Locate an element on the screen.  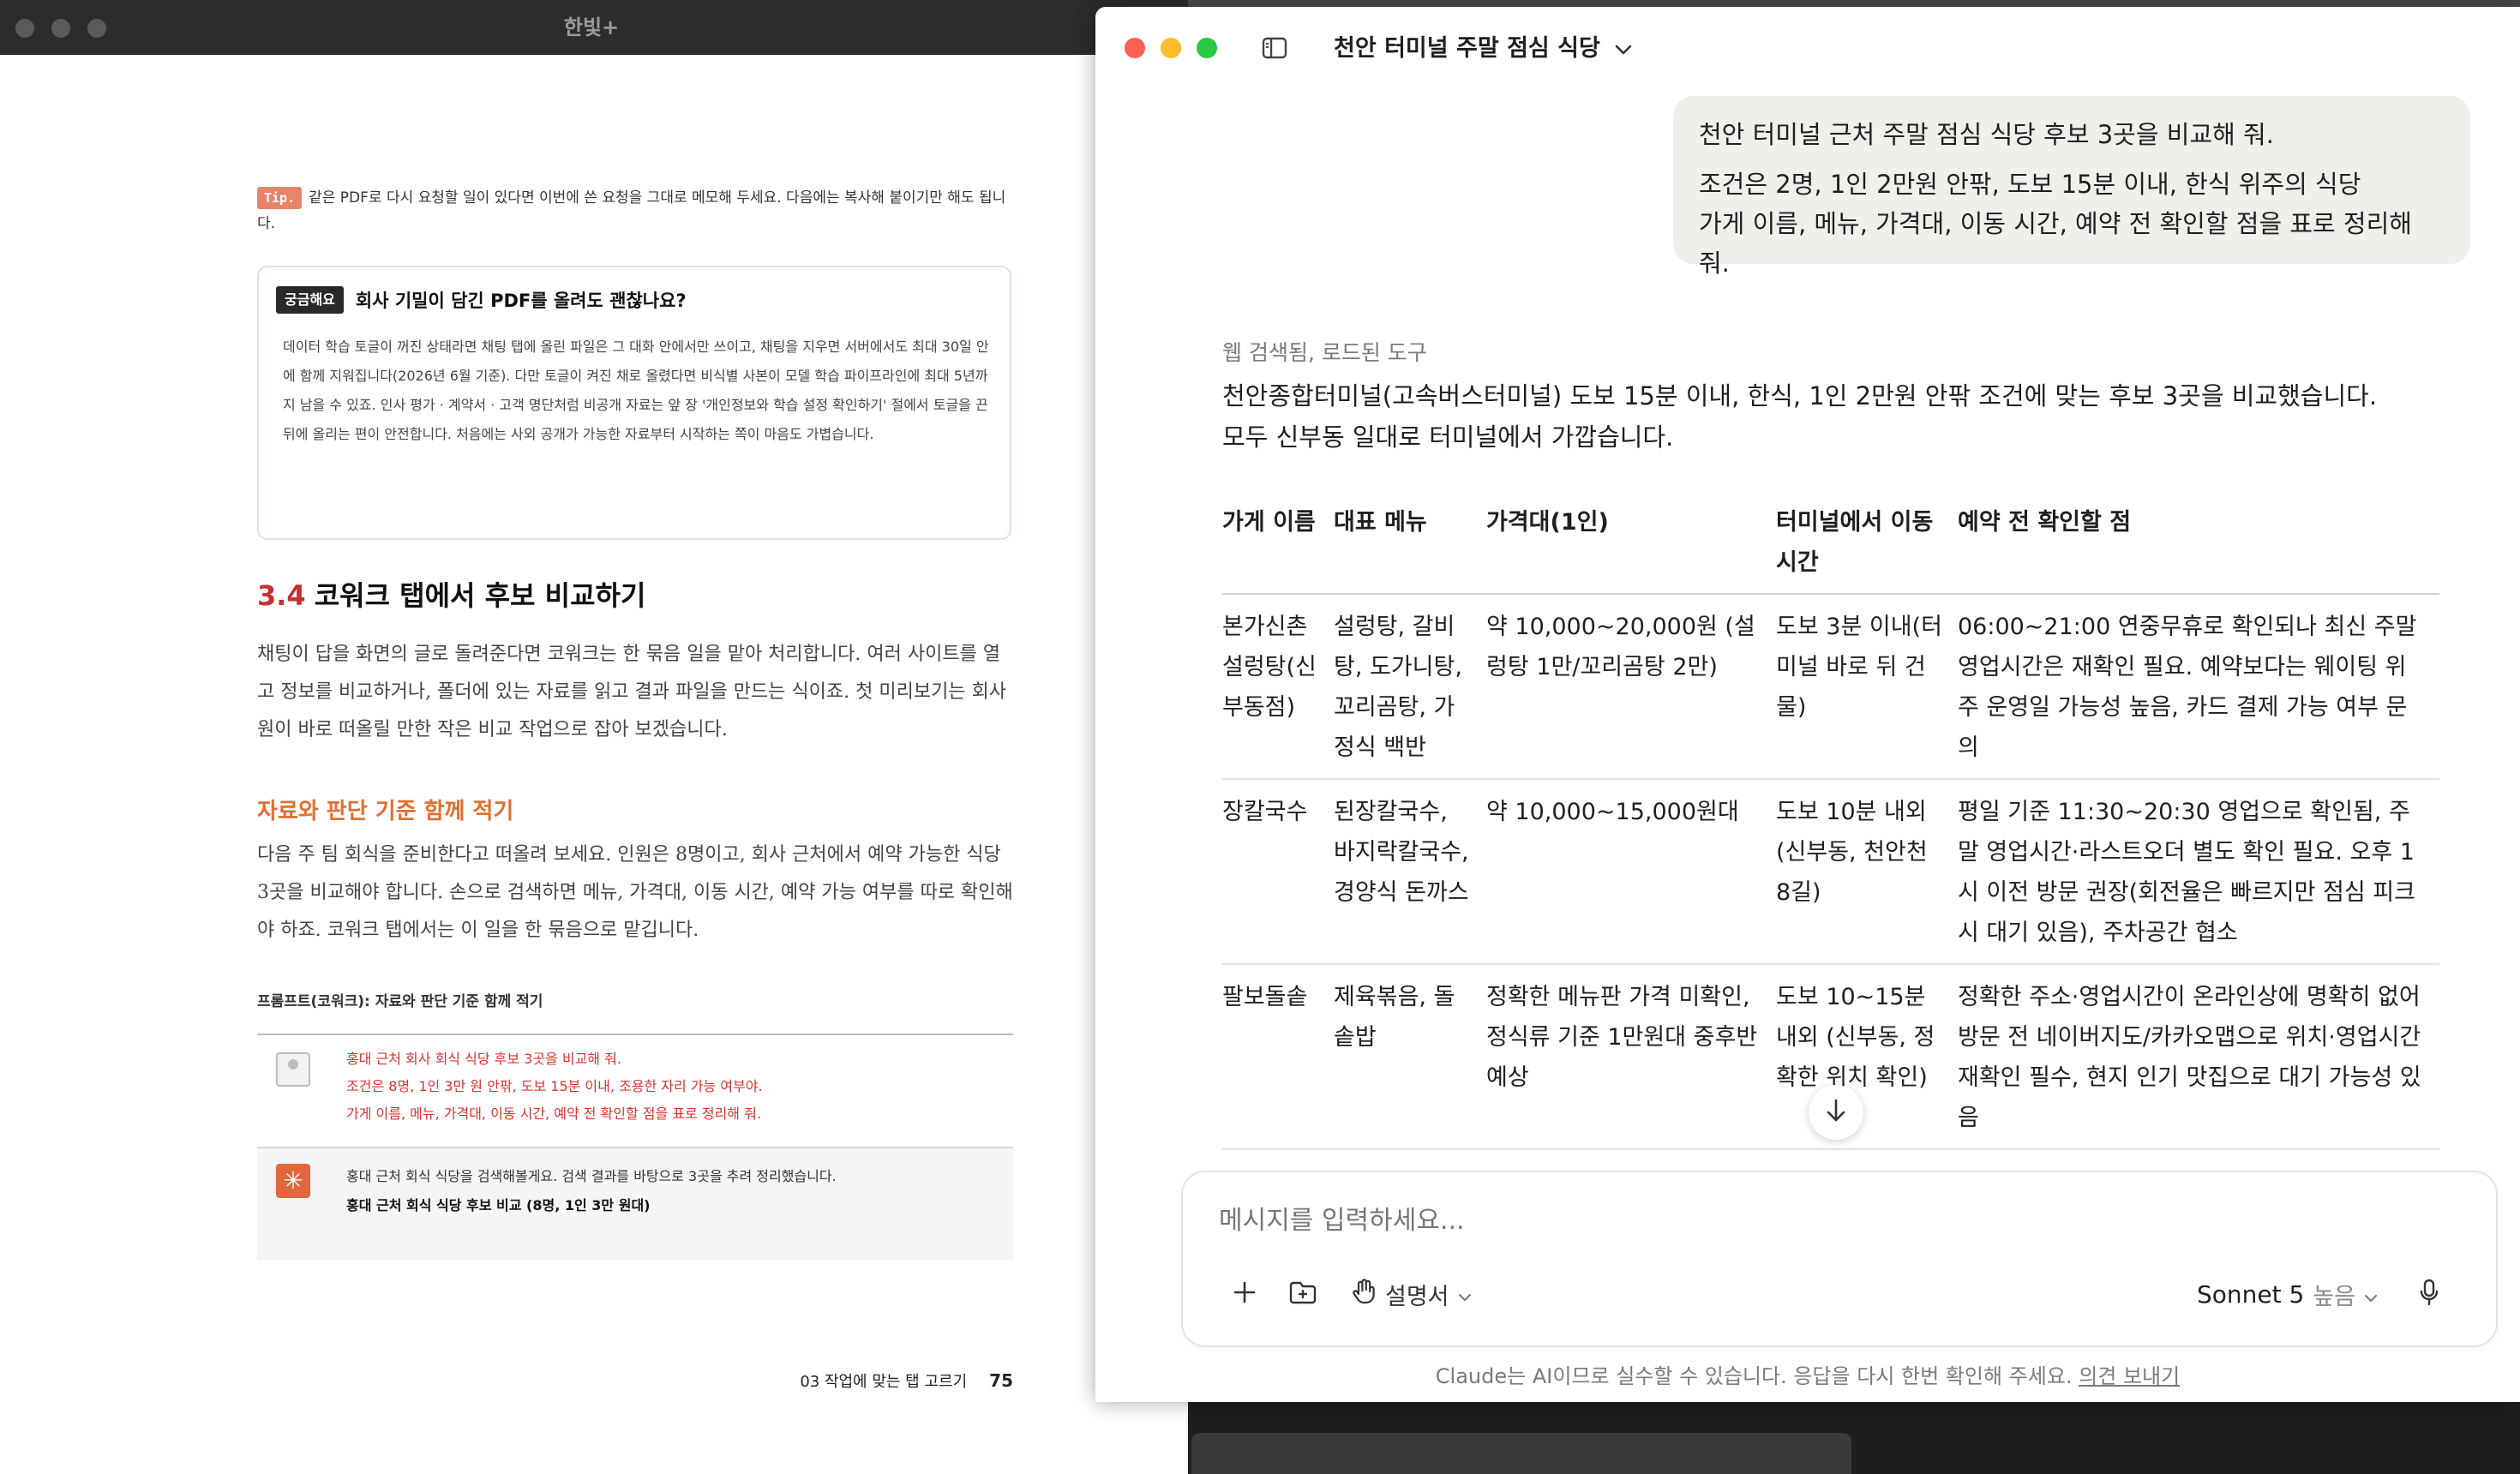
arrow-down-icon is located at coordinates (1836, 1112).